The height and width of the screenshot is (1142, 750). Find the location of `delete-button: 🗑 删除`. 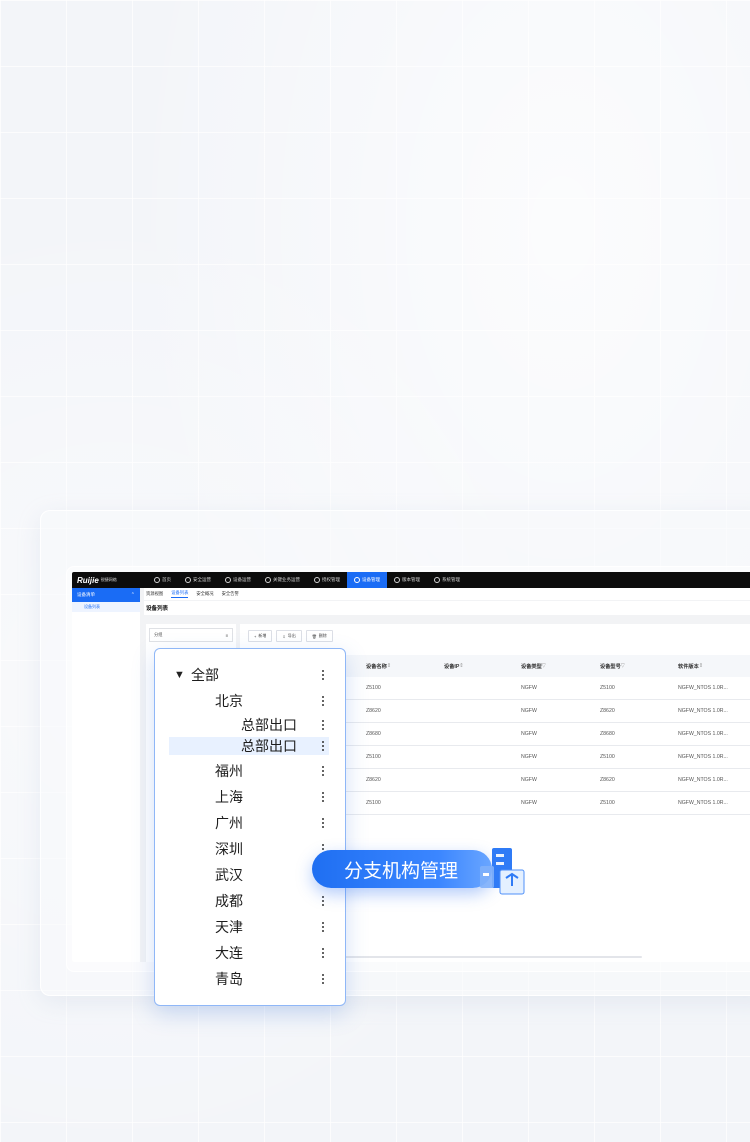

delete-button: 🗑 删除 is located at coordinates (319, 636).